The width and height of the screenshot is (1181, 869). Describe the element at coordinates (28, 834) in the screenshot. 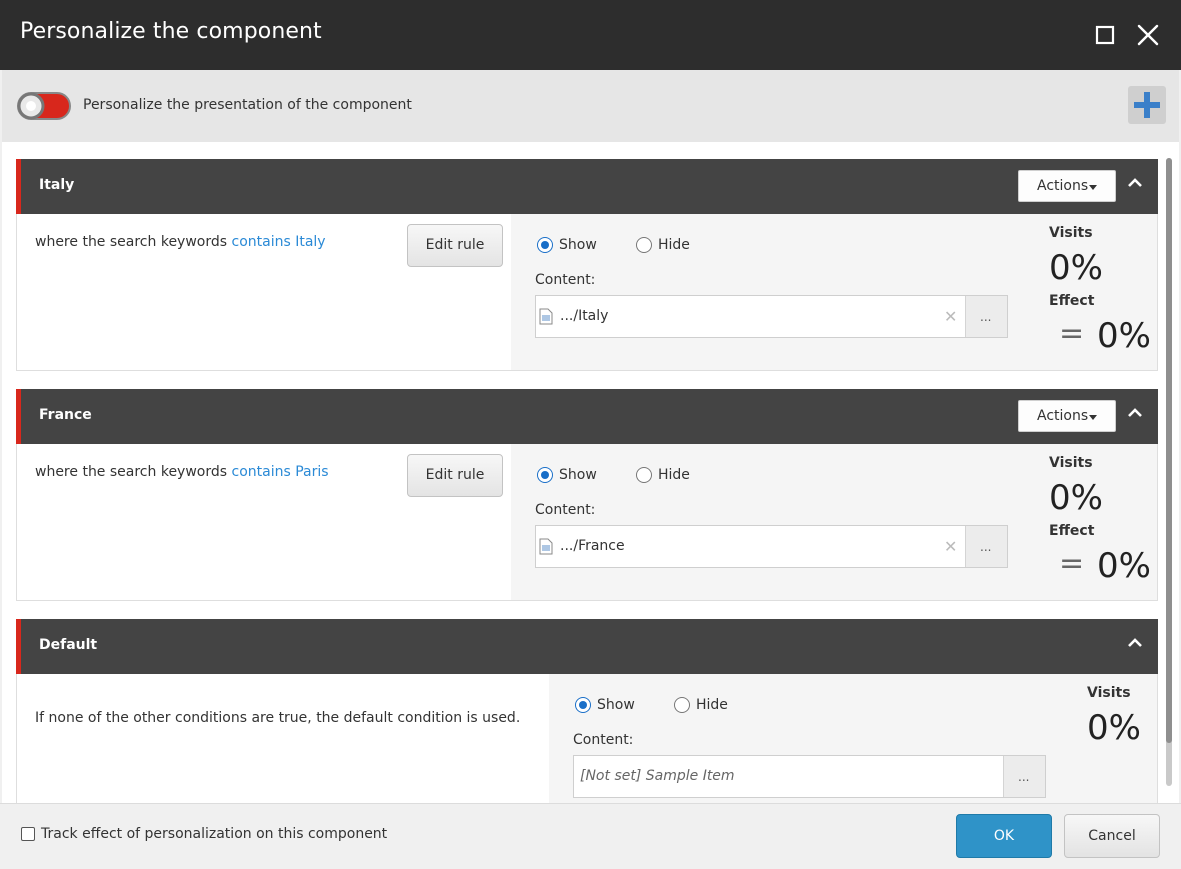

I see `track-effect-checkbox` at that location.